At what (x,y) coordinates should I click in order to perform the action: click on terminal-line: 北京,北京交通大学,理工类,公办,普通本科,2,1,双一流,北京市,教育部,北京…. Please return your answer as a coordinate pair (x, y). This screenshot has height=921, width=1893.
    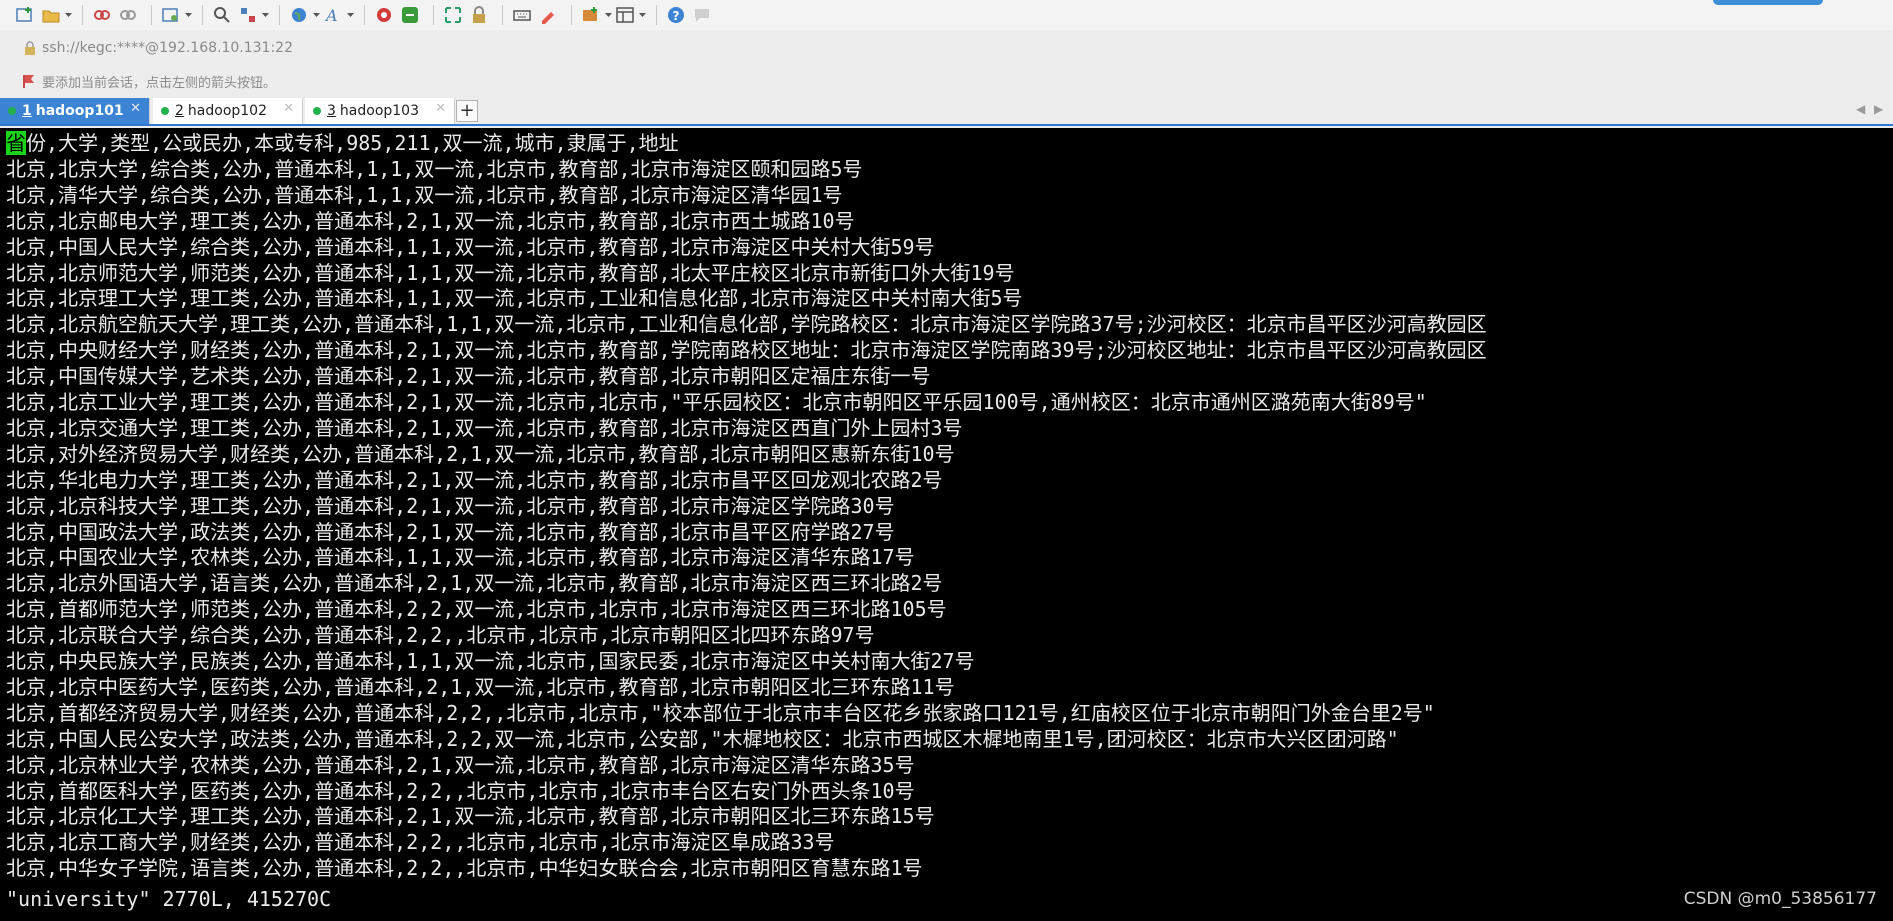
    Looking at the image, I should click on (484, 427).